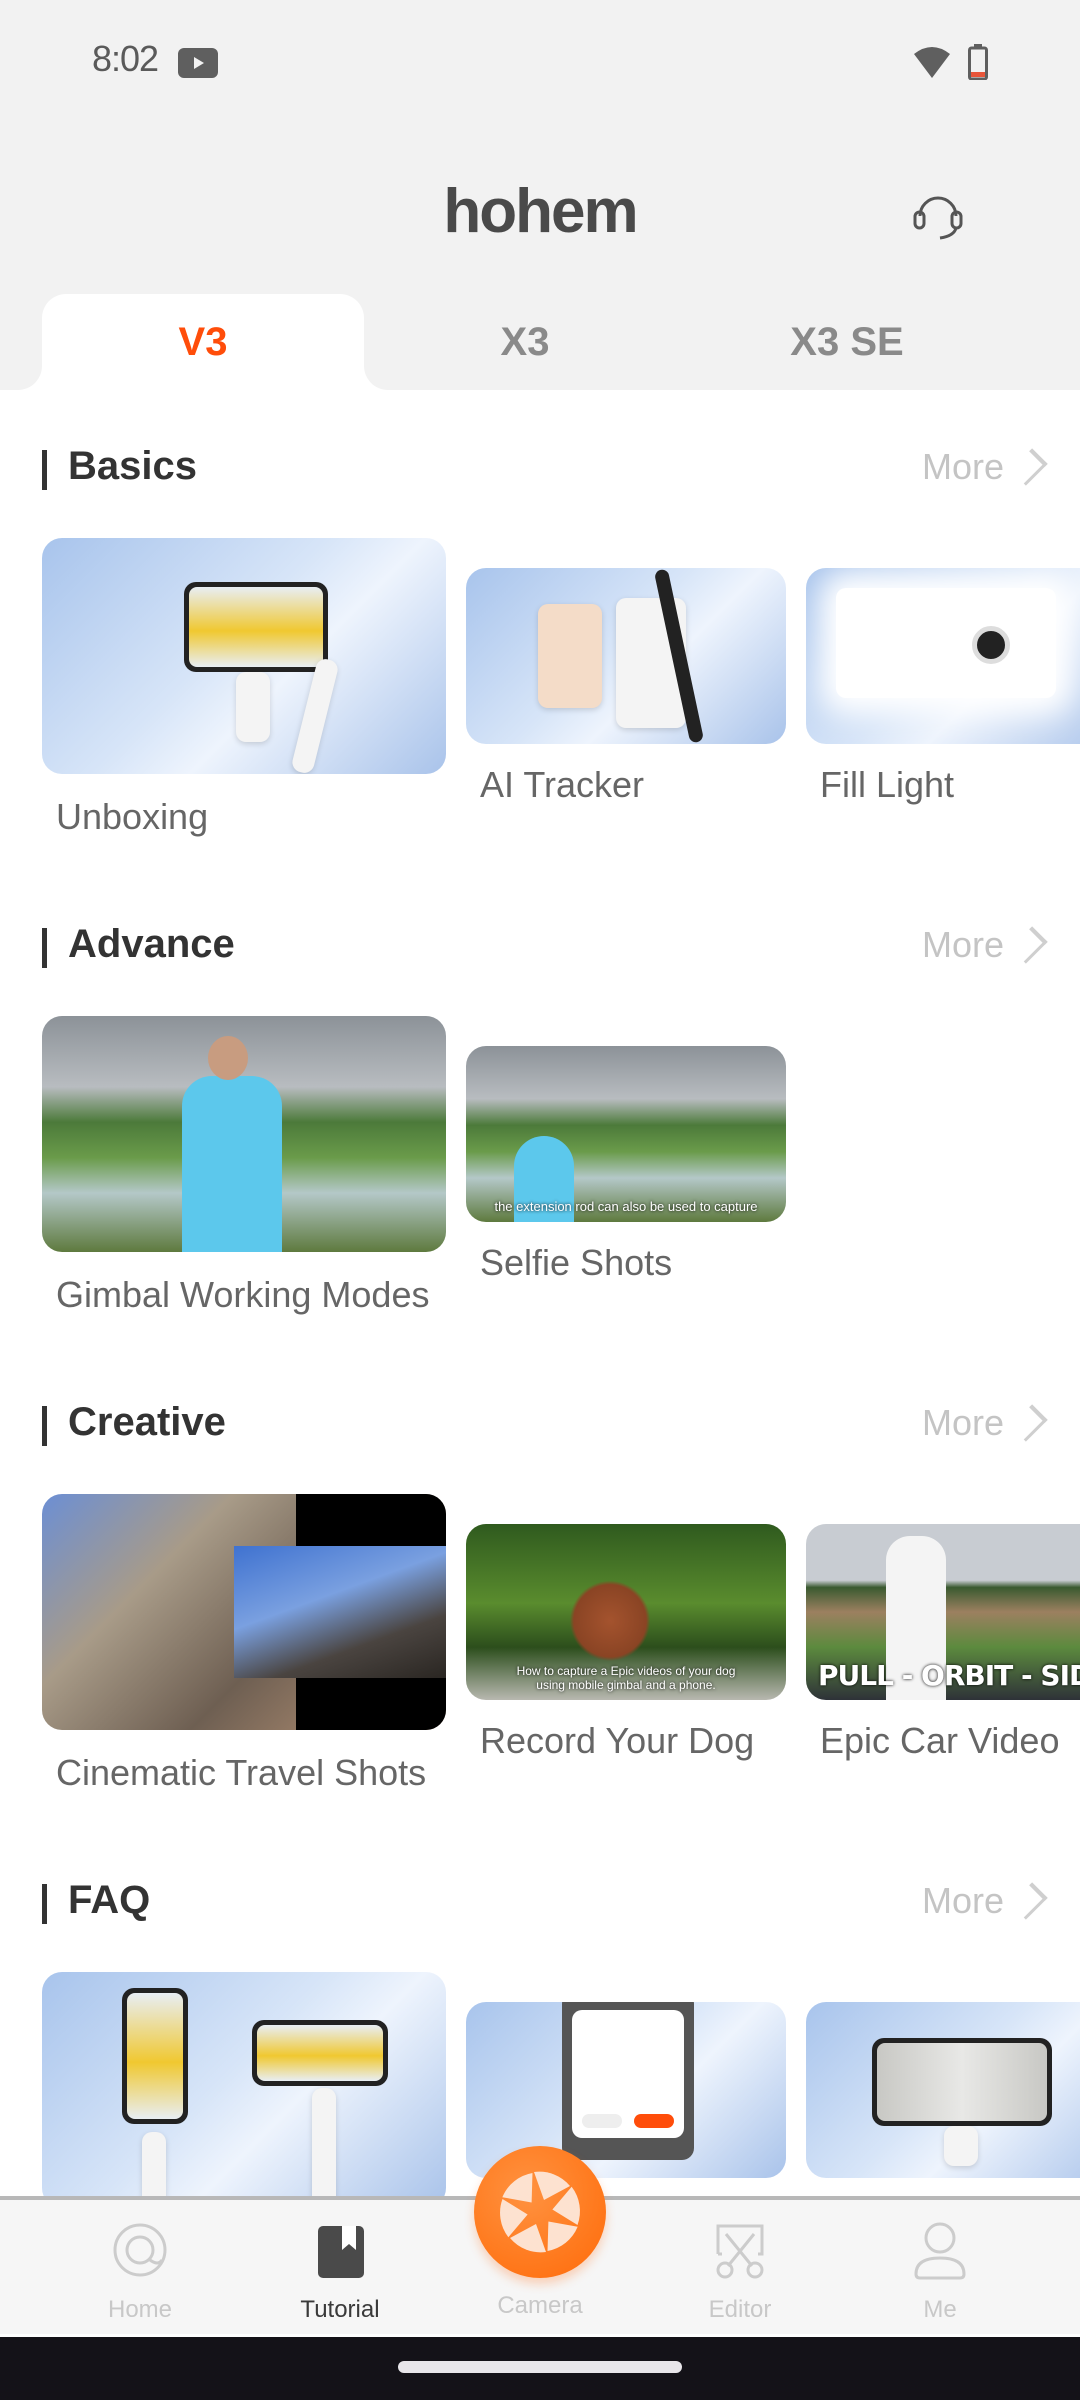 The height and width of the screenshot is (2400, 1080). Describe the element at coordinates (132, 466) in the screenshot. I see `section-title: Basics` at that location.